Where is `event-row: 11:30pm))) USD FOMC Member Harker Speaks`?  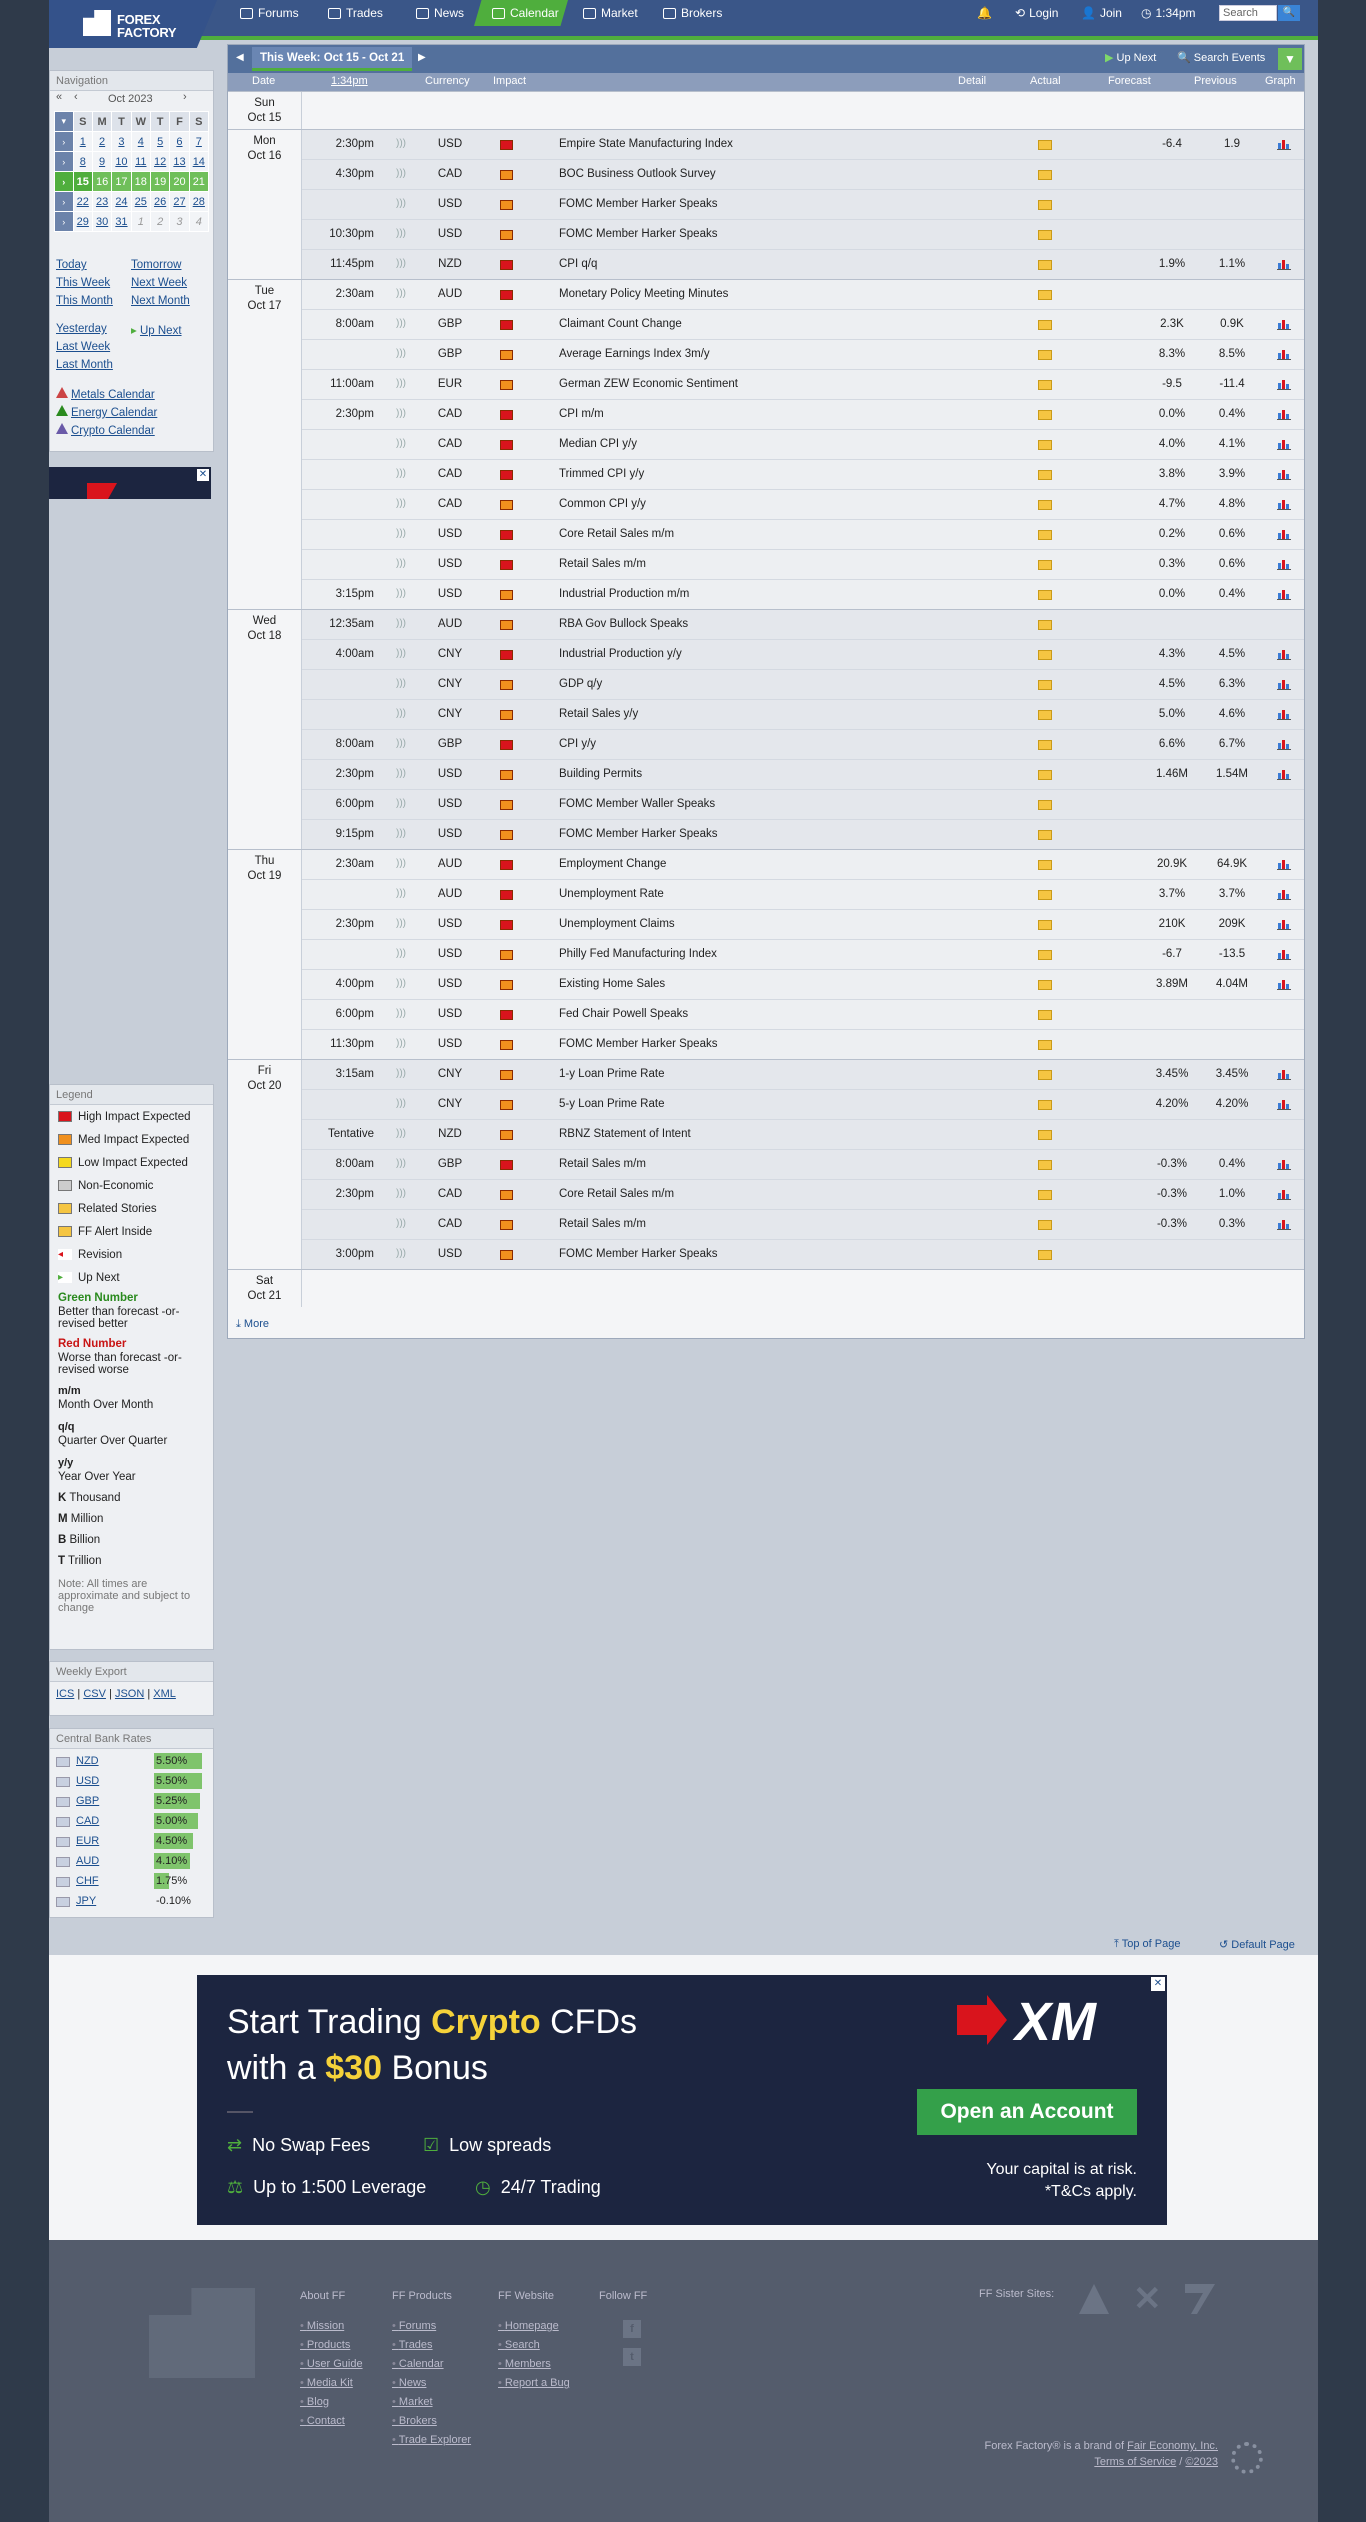
event-row: 11:30pm))) USD FOMC Member Harker Speaks is located at coordinates (803, 1045).